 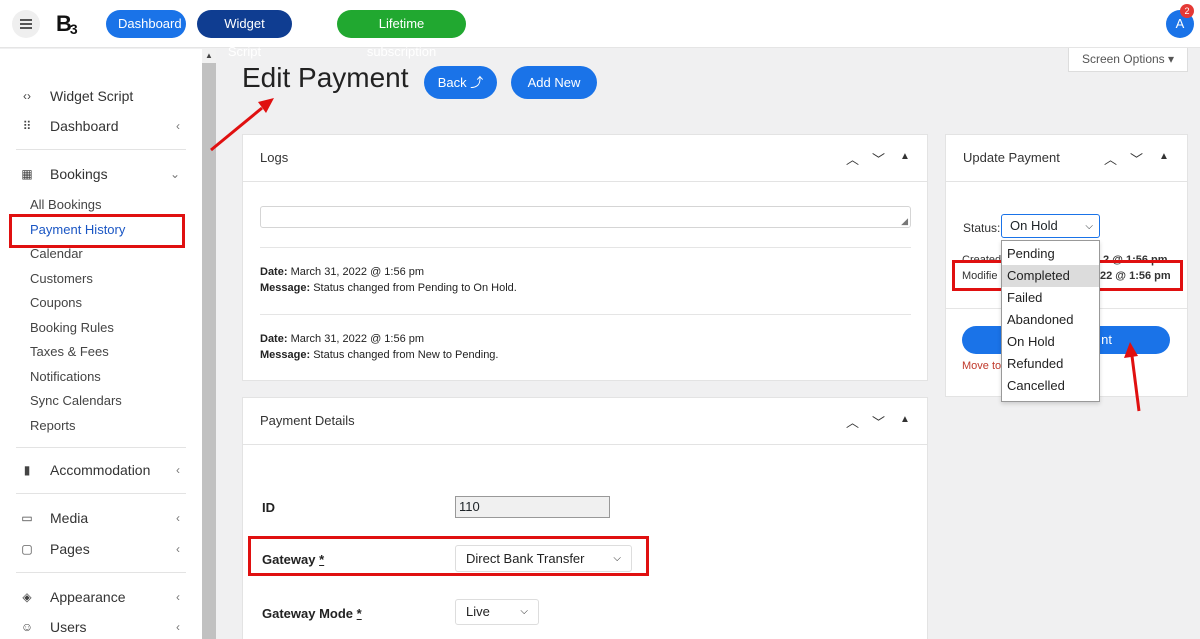 I want to click on sidebar-item-pages: ▢ Pages ‹, so click(x=101, y=549).